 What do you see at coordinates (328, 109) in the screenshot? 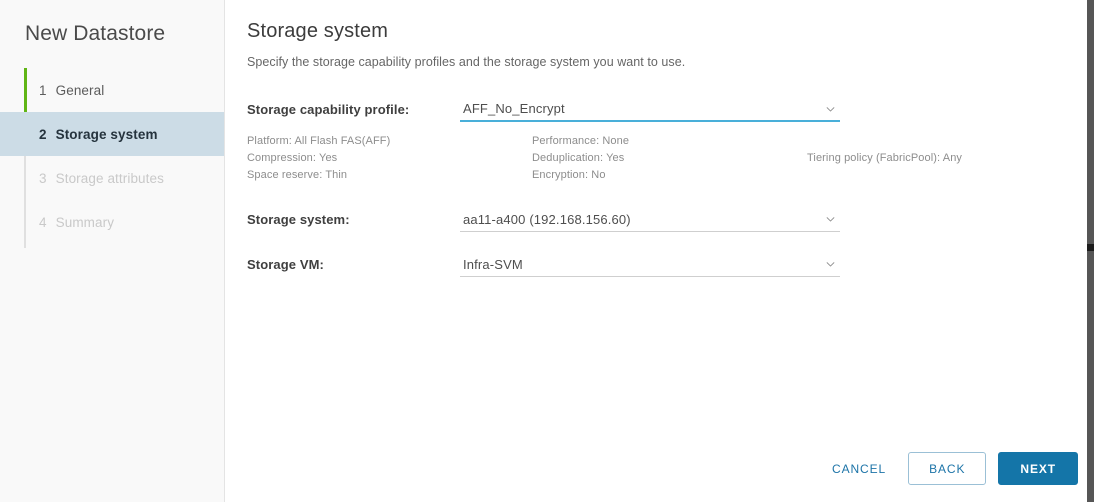
I see `storage-capability-profile-label: Storage capability profile:` at bounding box center [328, 109].